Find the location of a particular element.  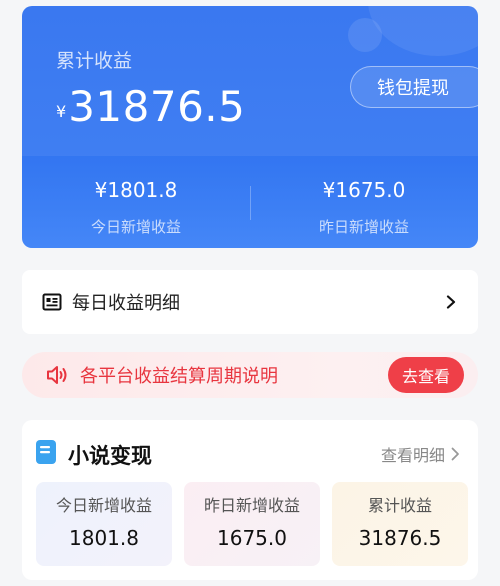

tile-value: 31876.5 is located at coordinates (400, 538).